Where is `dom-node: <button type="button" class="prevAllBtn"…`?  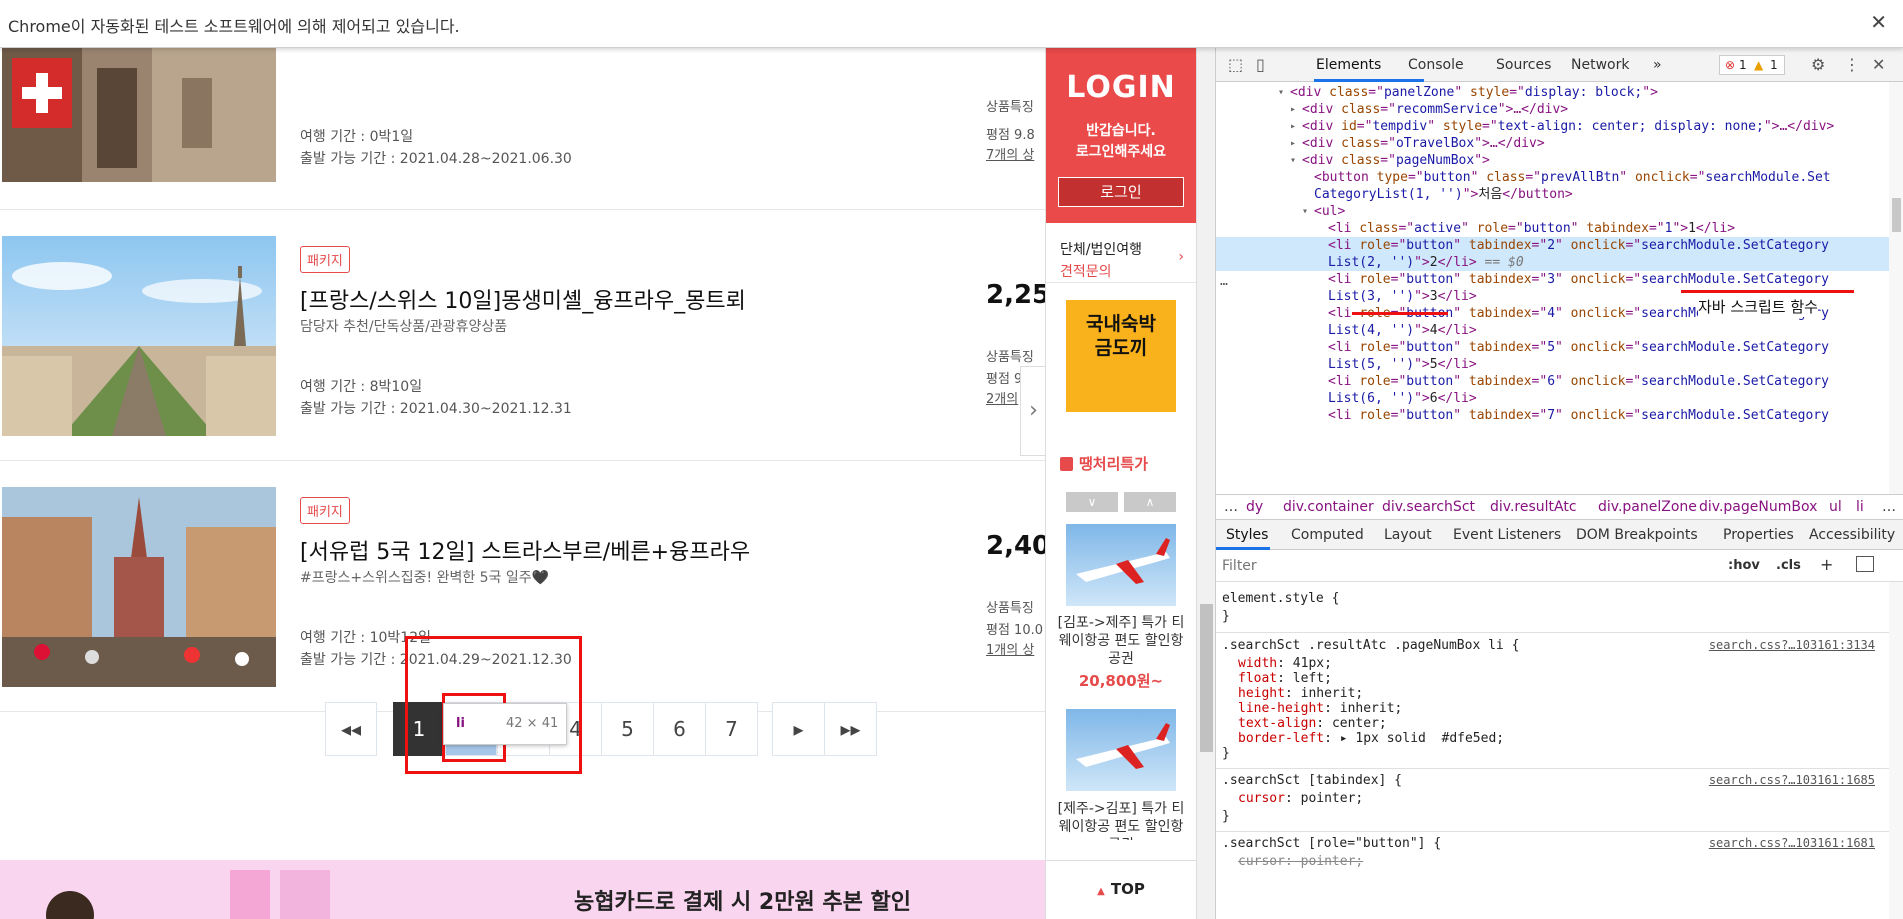 dom-node: <button type="button" class="prevAllBtn"… is located at coordinates (1552, 177).